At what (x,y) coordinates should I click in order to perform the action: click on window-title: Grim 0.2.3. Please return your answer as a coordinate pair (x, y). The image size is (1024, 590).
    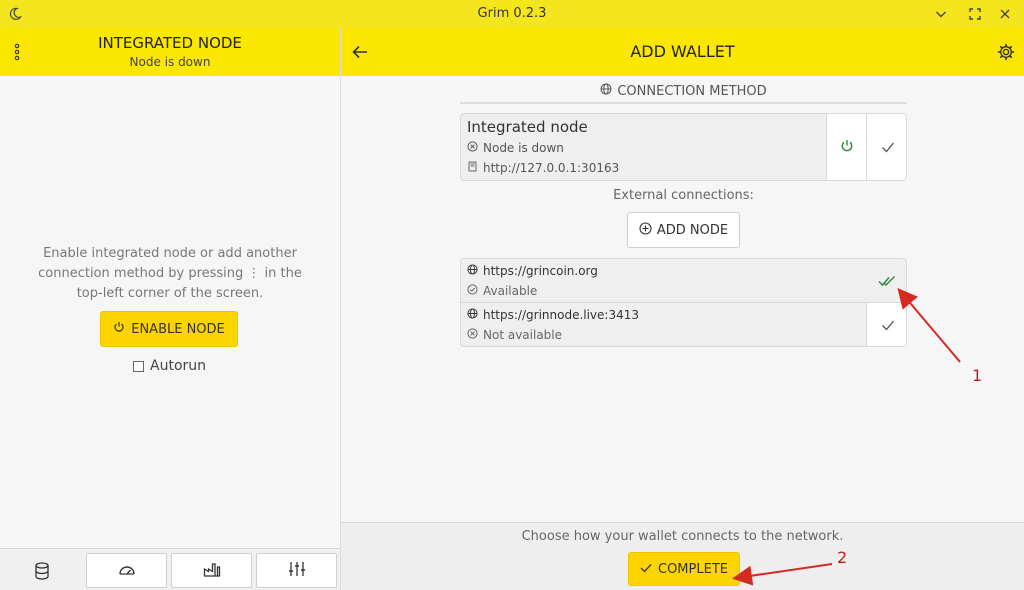
    Looking at the image, I should click on (512, 13).